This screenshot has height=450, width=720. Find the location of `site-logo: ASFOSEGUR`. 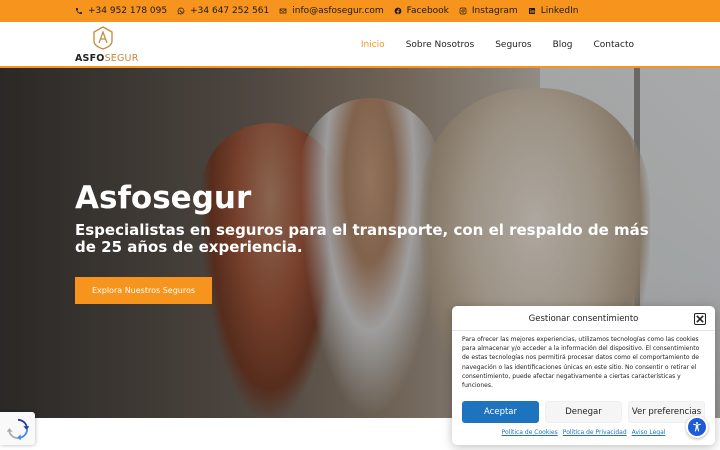

site-logo: ASFOSEGUR is located at coordinates (106, 46).